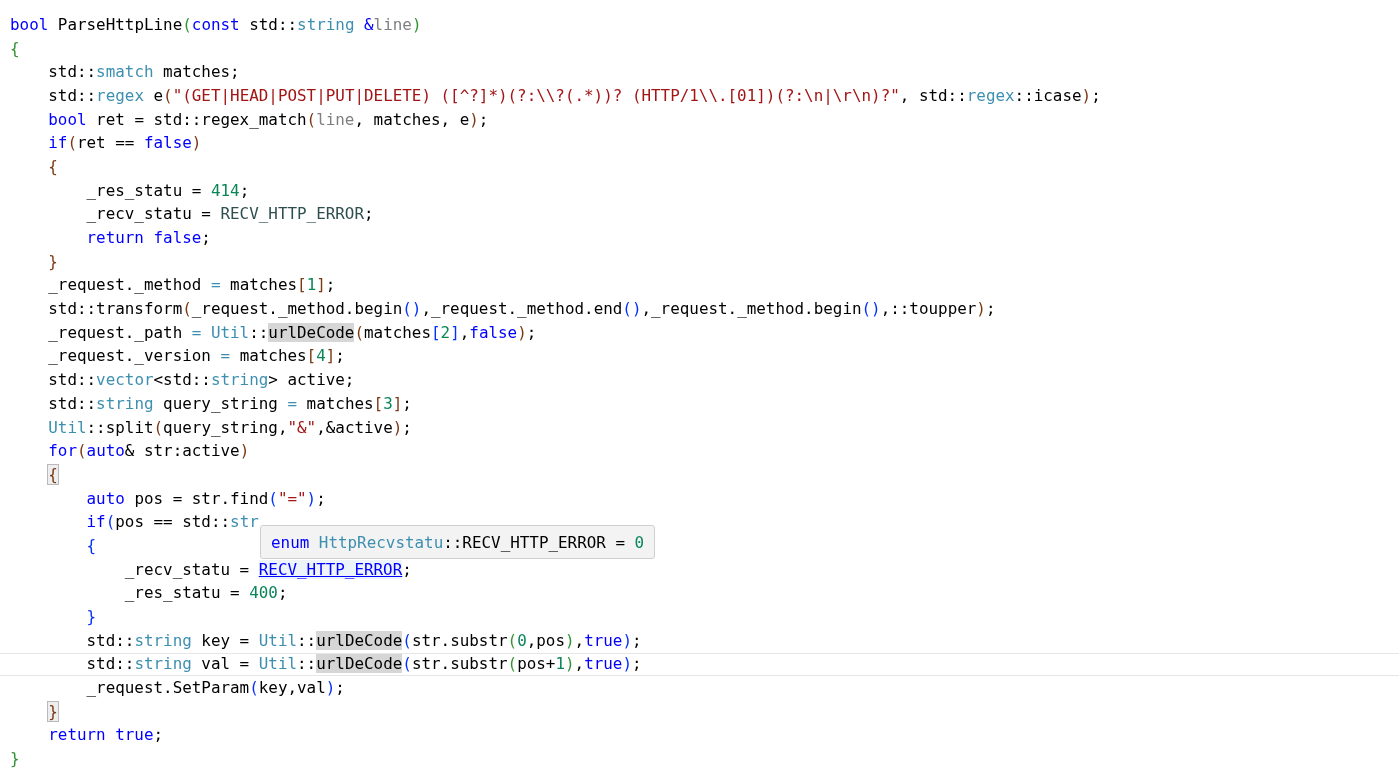 Image resolution: width=1399 pixels, height=773 pixels. Describe the element at coordinates (105, 735) in the screenshot. I see `code-line: return true;` at that location.